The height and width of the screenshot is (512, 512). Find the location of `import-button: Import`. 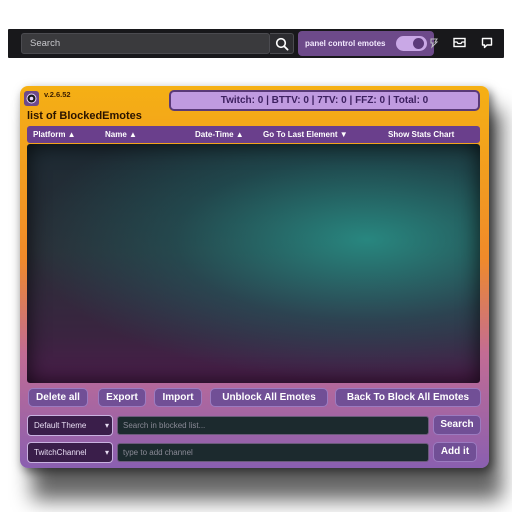

import-button: Import is located at coordinates (178, 397).